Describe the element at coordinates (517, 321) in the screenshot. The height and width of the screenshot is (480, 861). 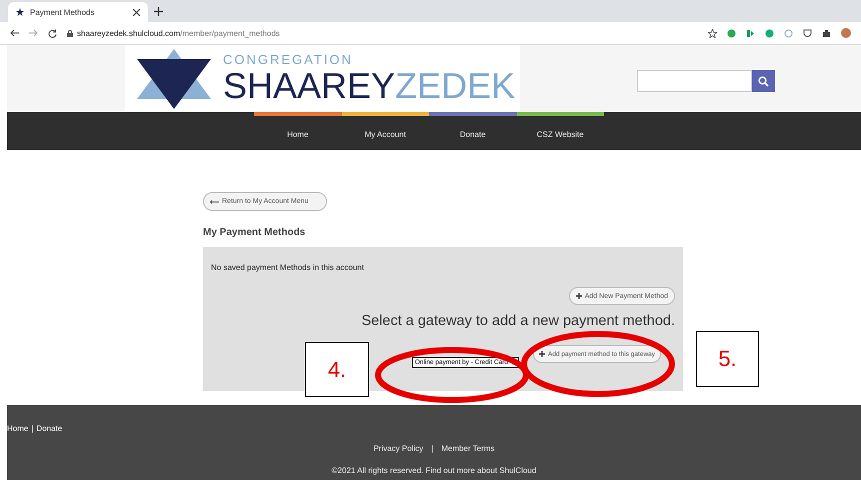
I see `gateway-prompt: Select a gateway to add a new payment method.` at that location.